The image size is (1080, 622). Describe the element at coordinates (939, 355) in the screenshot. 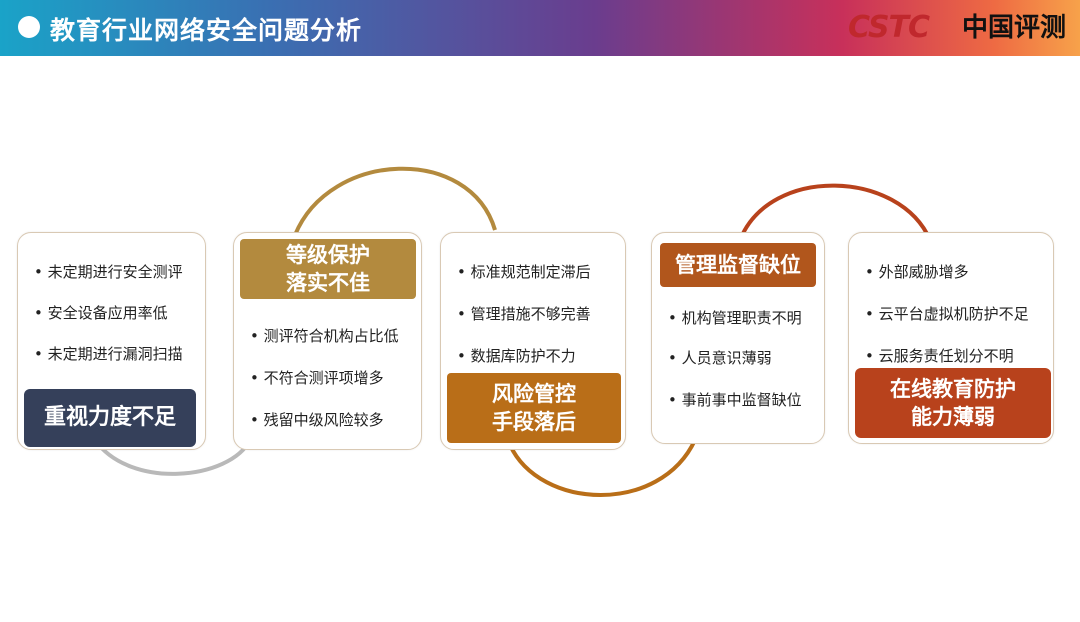

I see `list-item: 云服务责任划分不明` at that location.